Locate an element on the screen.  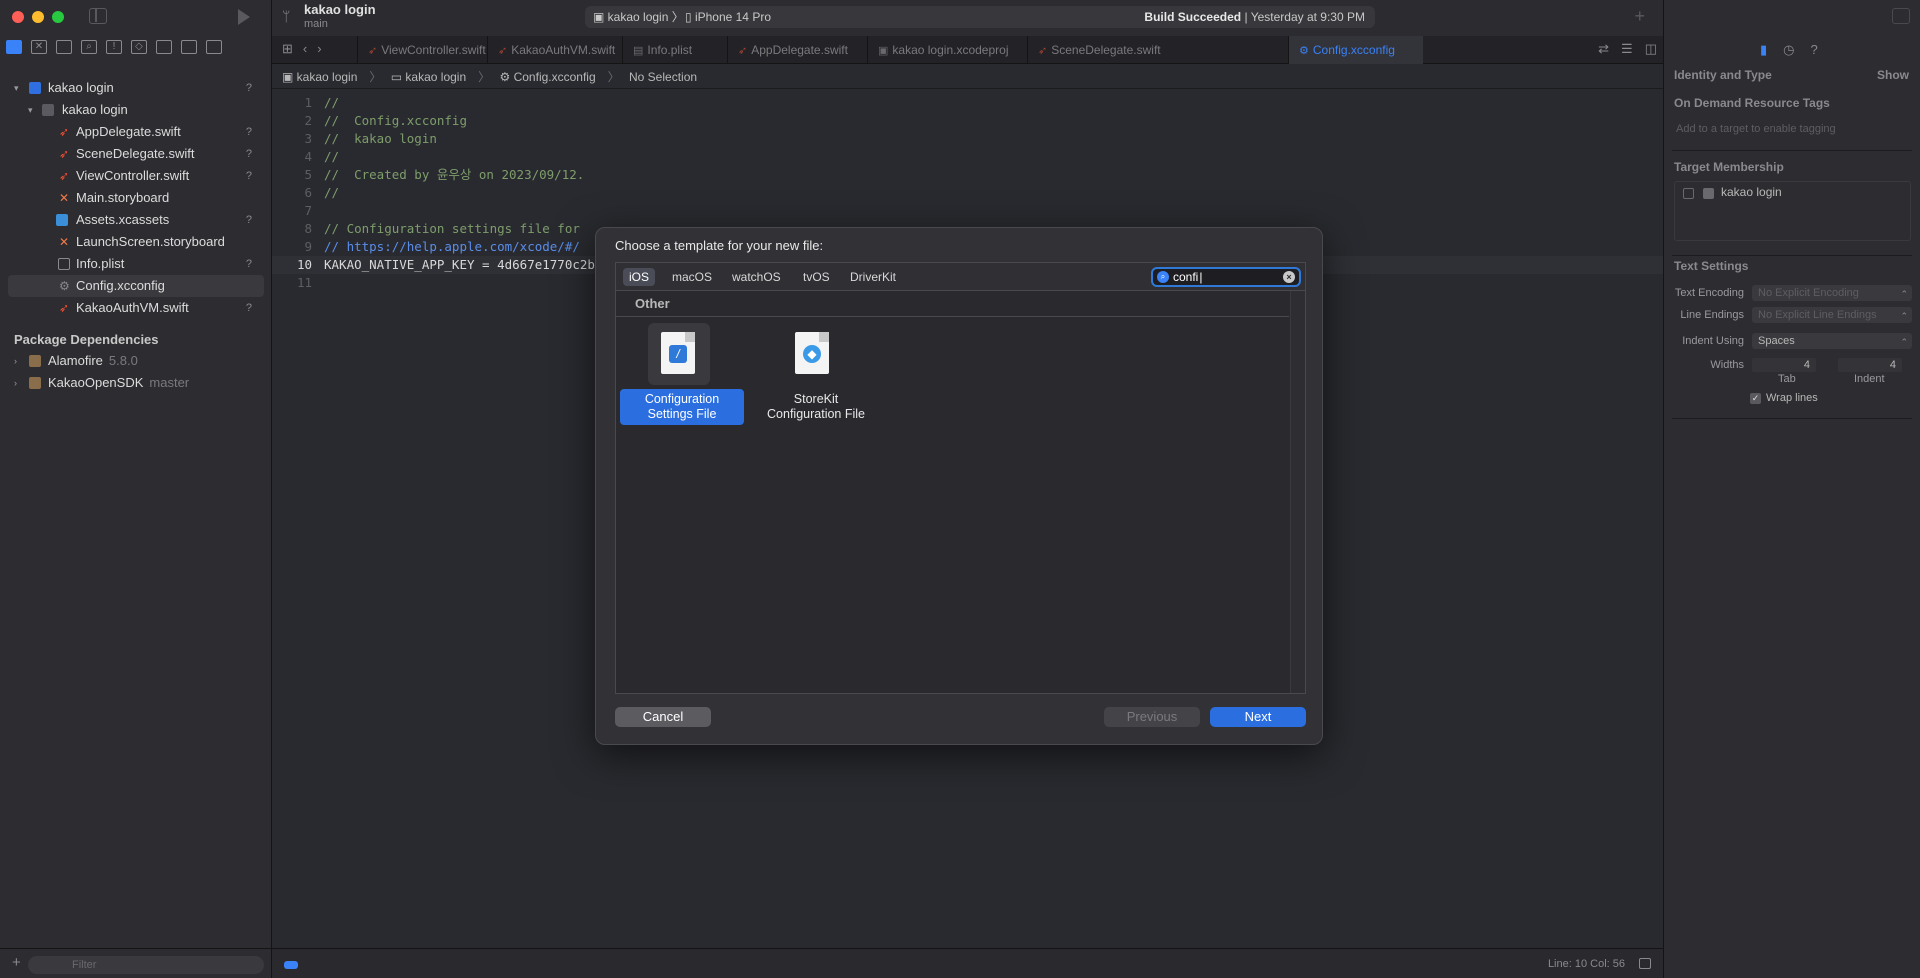
scheme-selector: ▣ kakao login 〉 is located at coordinates (638, 17).